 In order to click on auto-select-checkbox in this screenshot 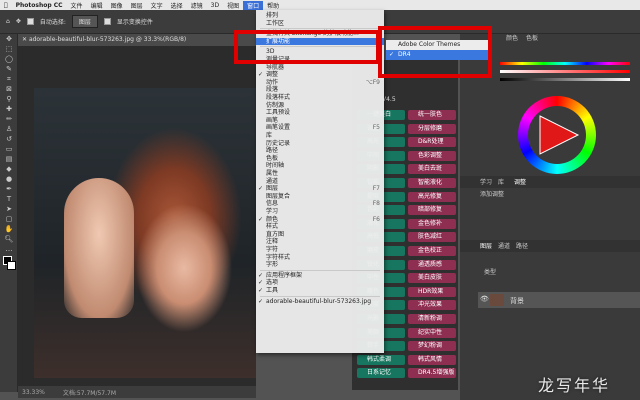, I will do `click(30, 21)`.